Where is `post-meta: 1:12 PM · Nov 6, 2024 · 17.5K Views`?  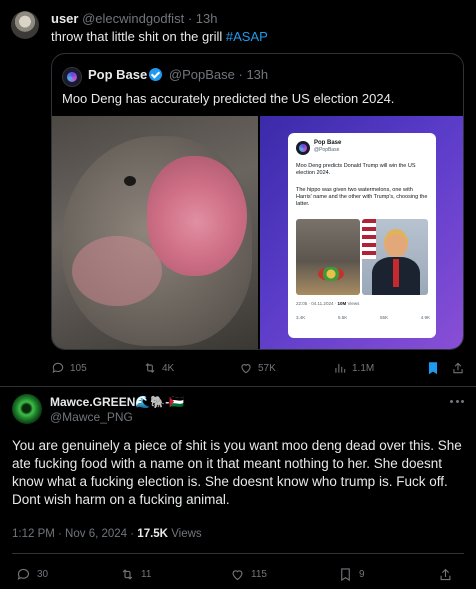 post-meta: 1:12 PM · Nov 6, 2024 · 17.5K Views is located at coordinates (107, 534).